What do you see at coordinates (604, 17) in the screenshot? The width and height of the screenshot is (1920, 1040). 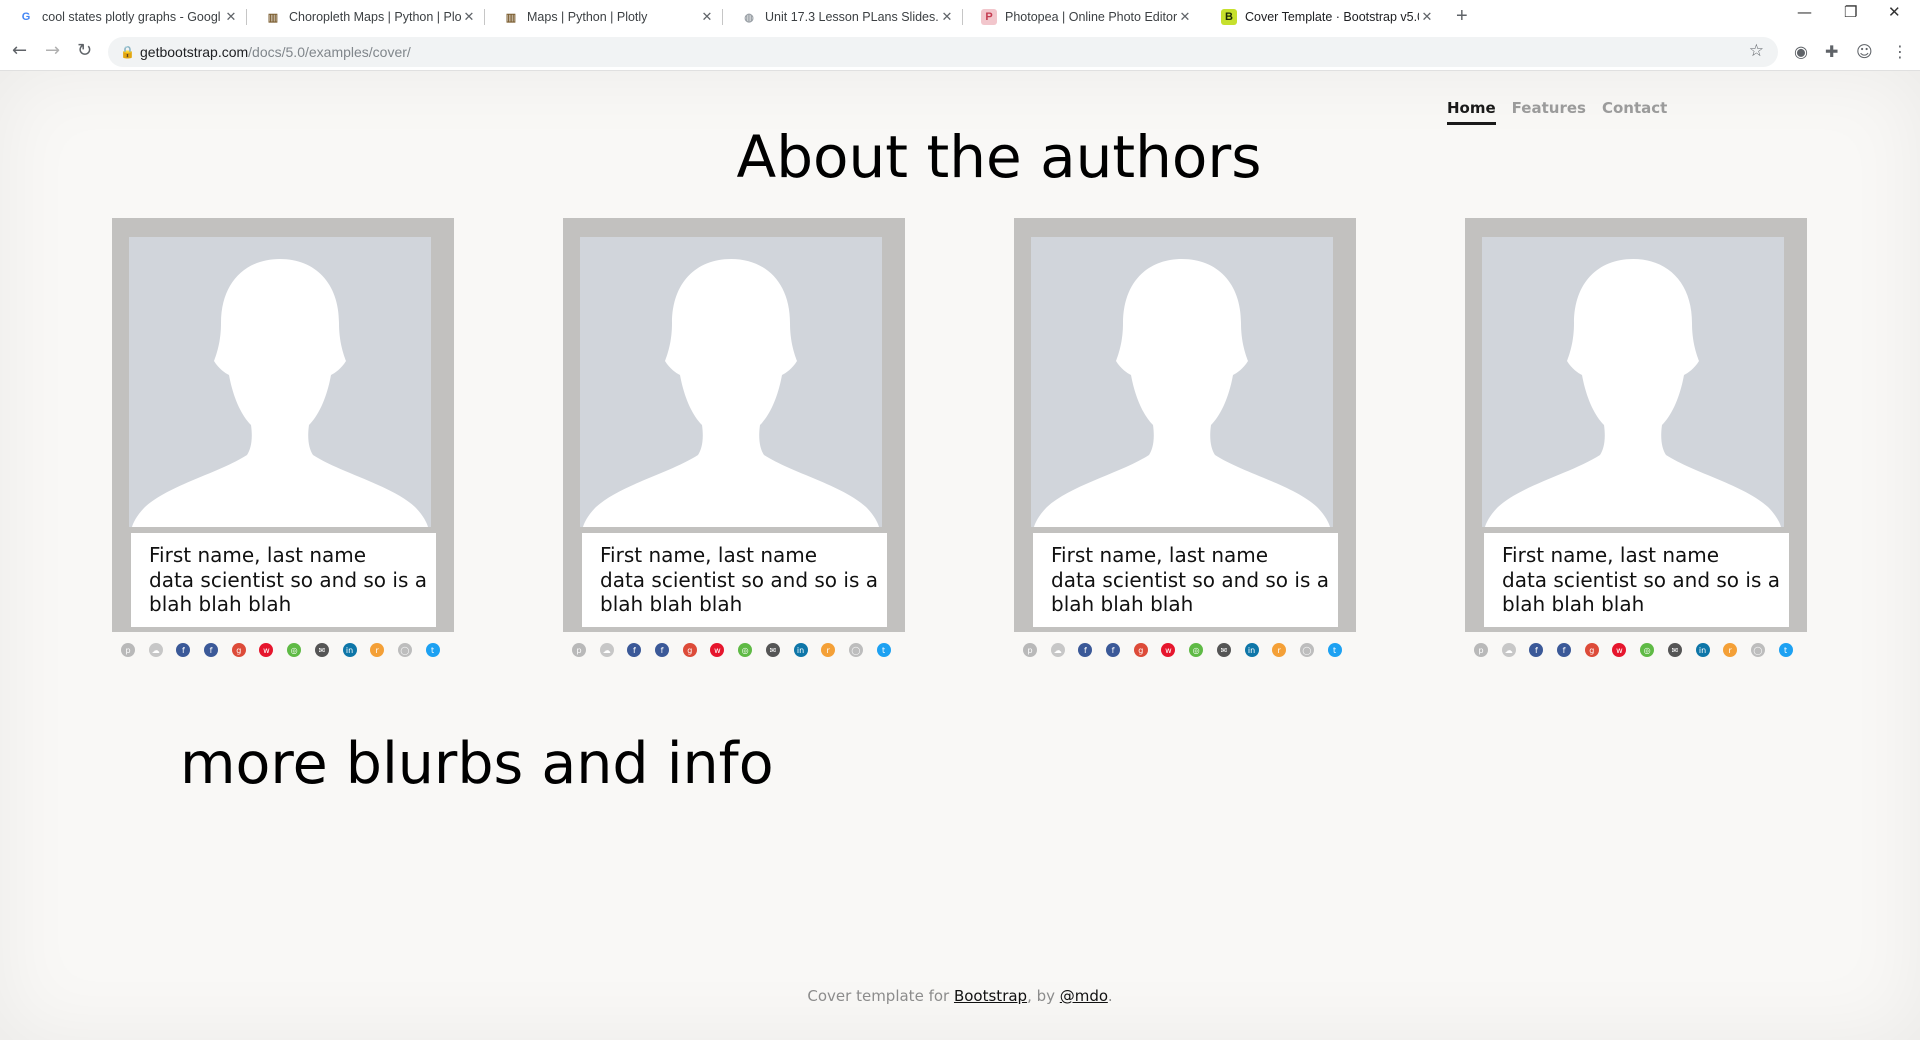 I see `browser-tab: ▥ Maps | Python | Plotly ✕` at bounding box center [604, 17].